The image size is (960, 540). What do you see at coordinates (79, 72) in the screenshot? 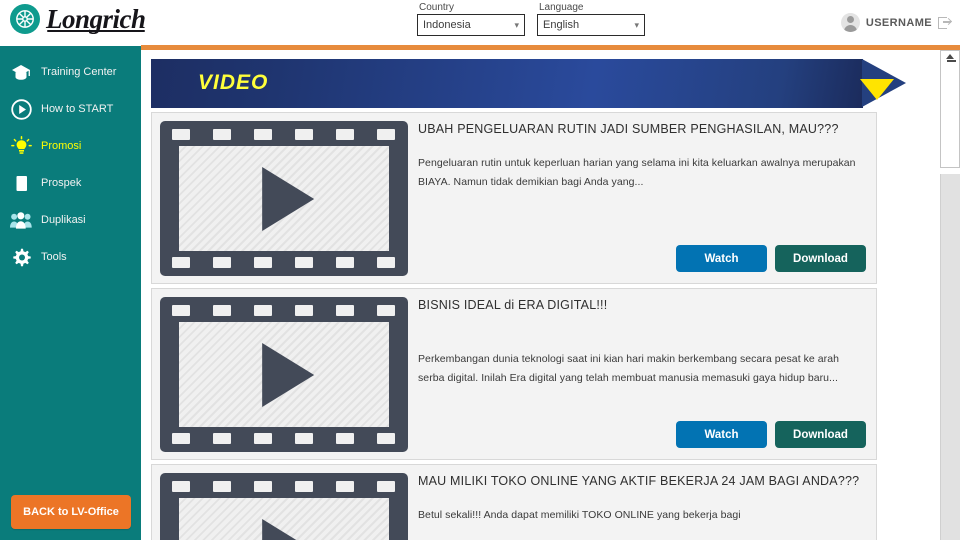
I see `sidebar-item-label: Training Center` at bounding box center [79, 72].